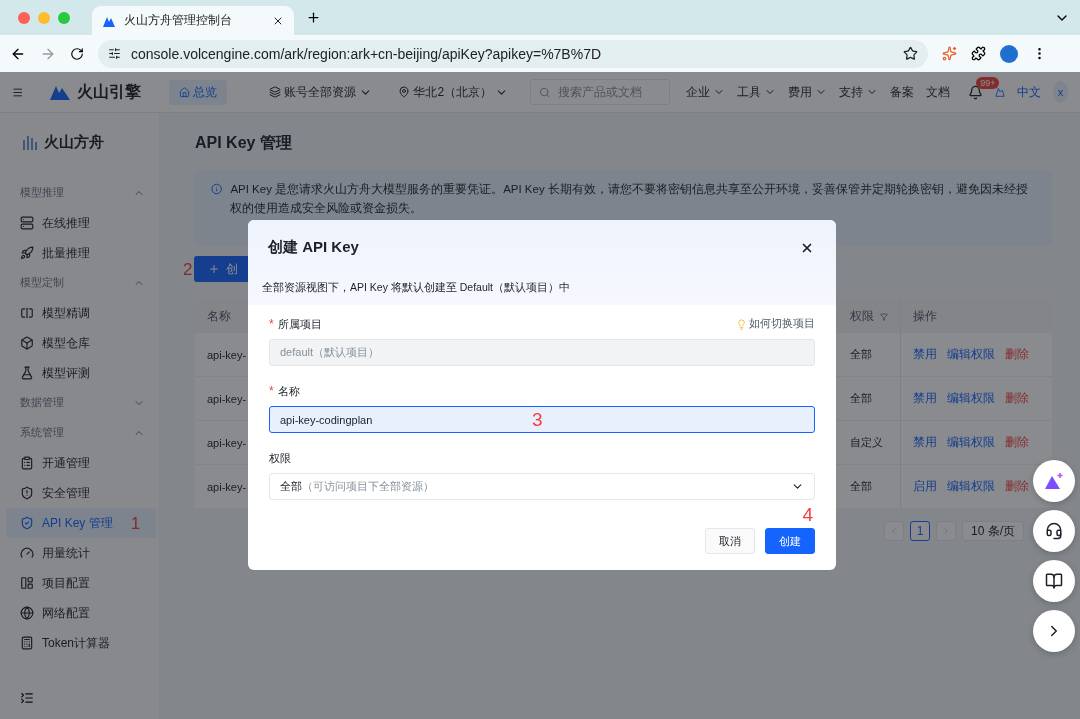  Describe the element at coordinates (741, 324) in the screenshot. I see `lightbulb-icon` at that location.